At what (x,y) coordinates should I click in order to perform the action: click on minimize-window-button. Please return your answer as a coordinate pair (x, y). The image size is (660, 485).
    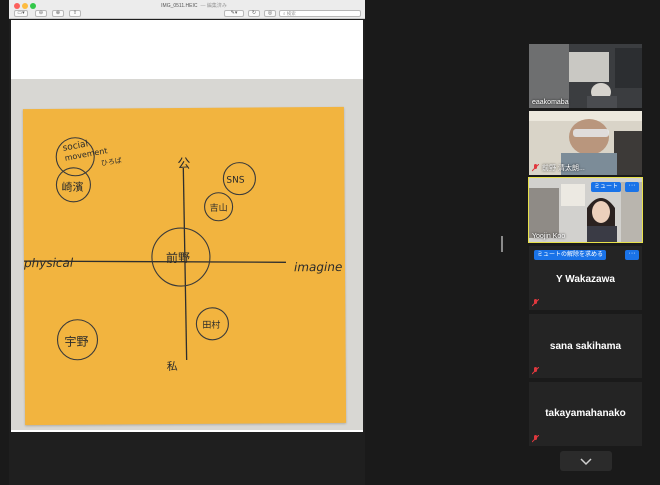
    Looking at the image, I should click on (25, 6).